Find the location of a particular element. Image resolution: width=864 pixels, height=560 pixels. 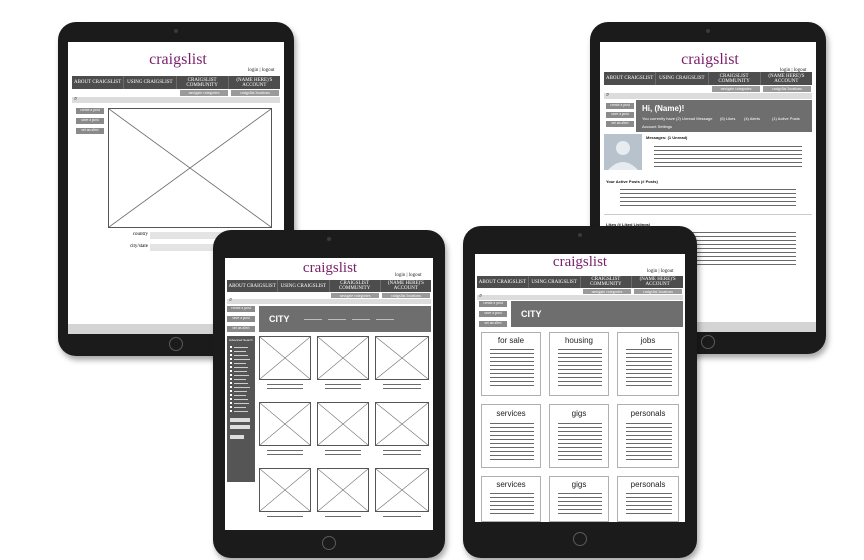

camera-icon is located at coordinates (580, 235).